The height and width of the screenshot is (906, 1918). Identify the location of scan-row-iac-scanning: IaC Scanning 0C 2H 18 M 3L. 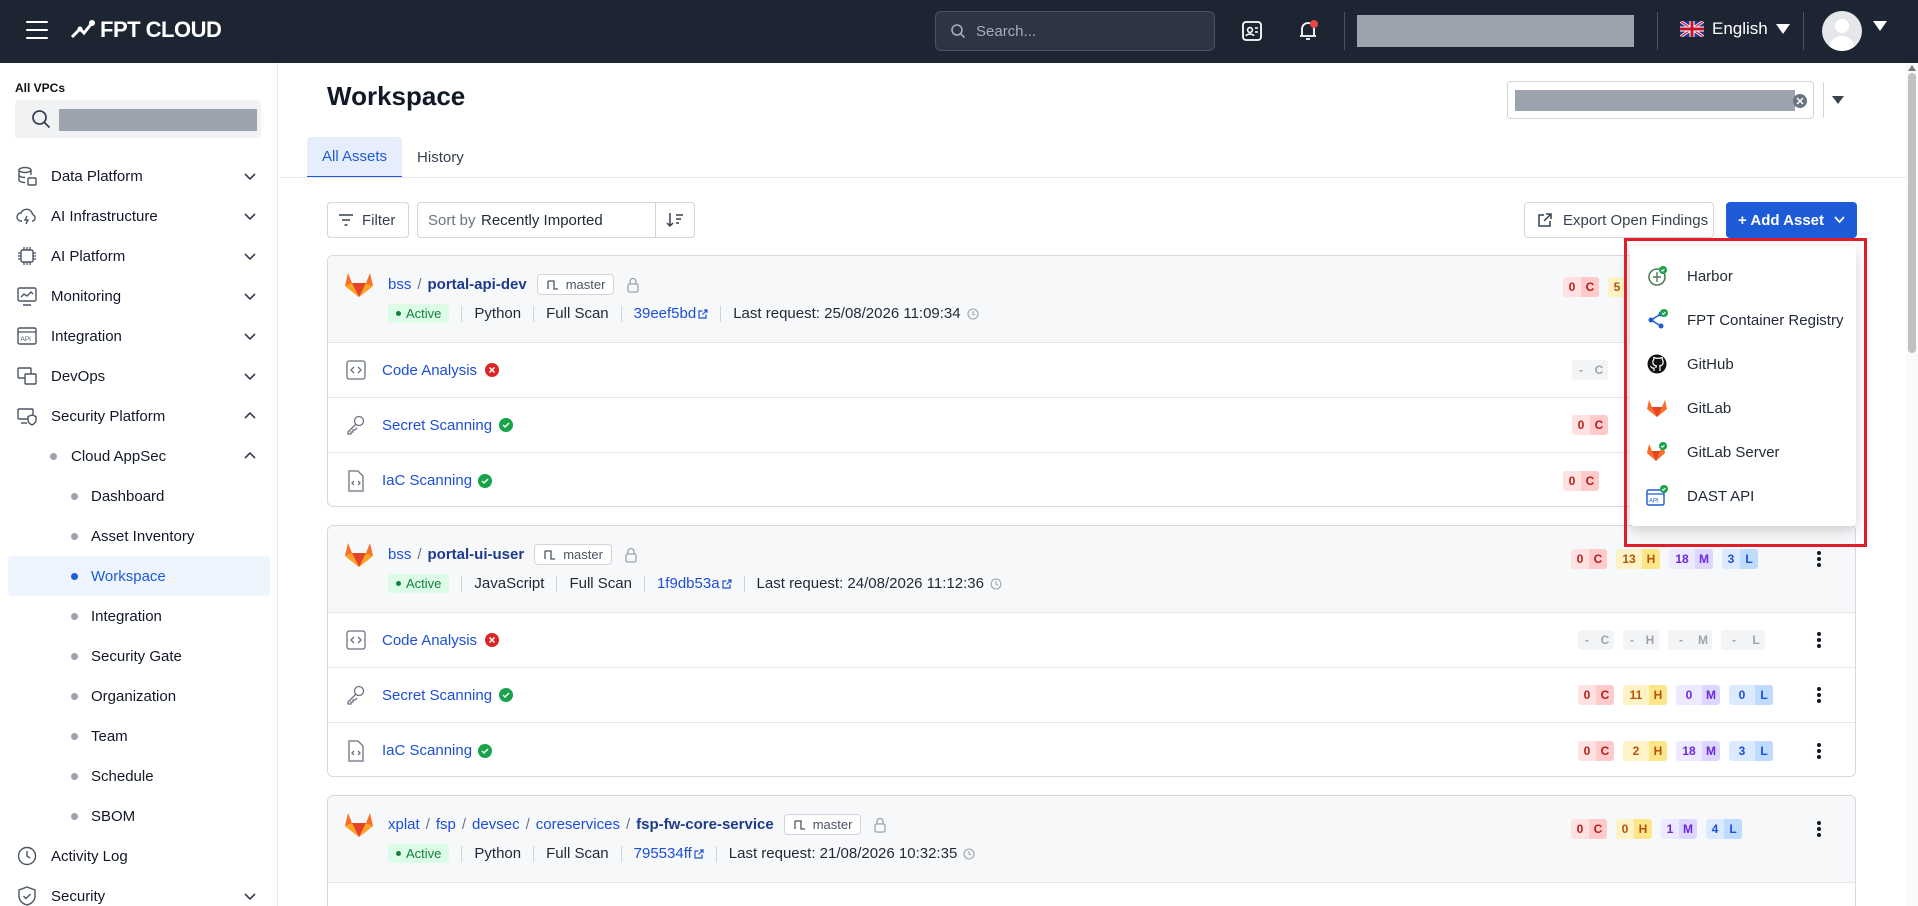
(1091, 749).